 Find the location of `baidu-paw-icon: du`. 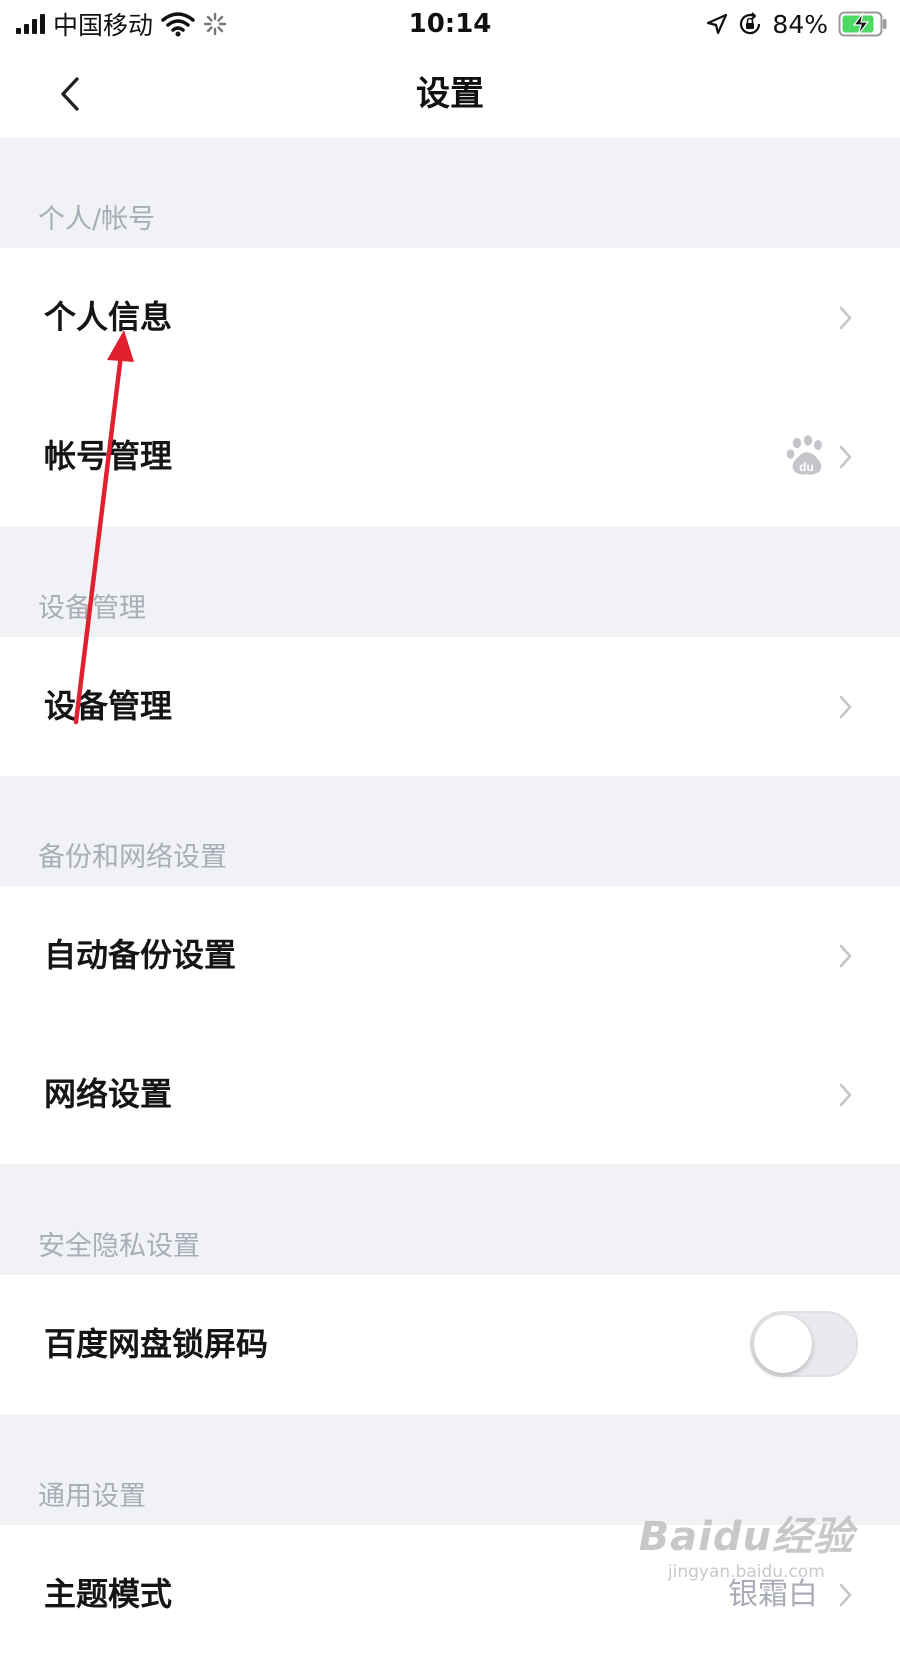

baidu-paw-icon: du is located at coordinates (804, 455).